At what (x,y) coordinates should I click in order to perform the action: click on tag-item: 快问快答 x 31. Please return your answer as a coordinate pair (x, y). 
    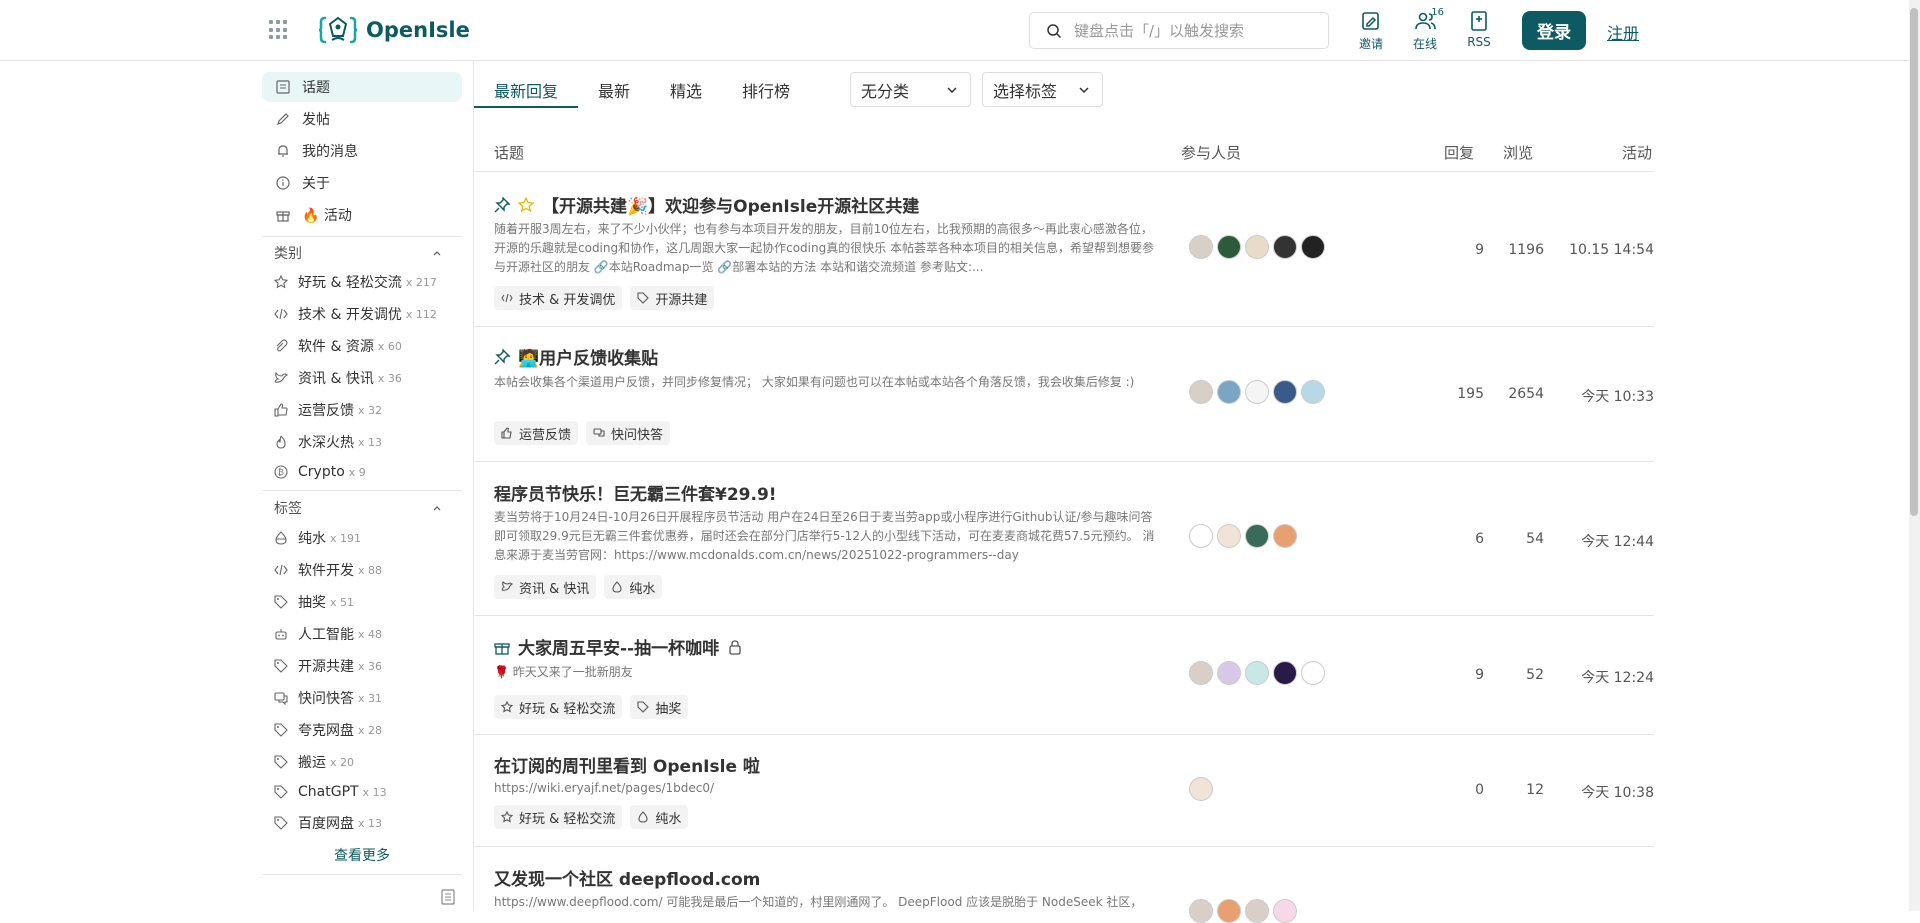
    Looking at the image, I should click on (362, 698).